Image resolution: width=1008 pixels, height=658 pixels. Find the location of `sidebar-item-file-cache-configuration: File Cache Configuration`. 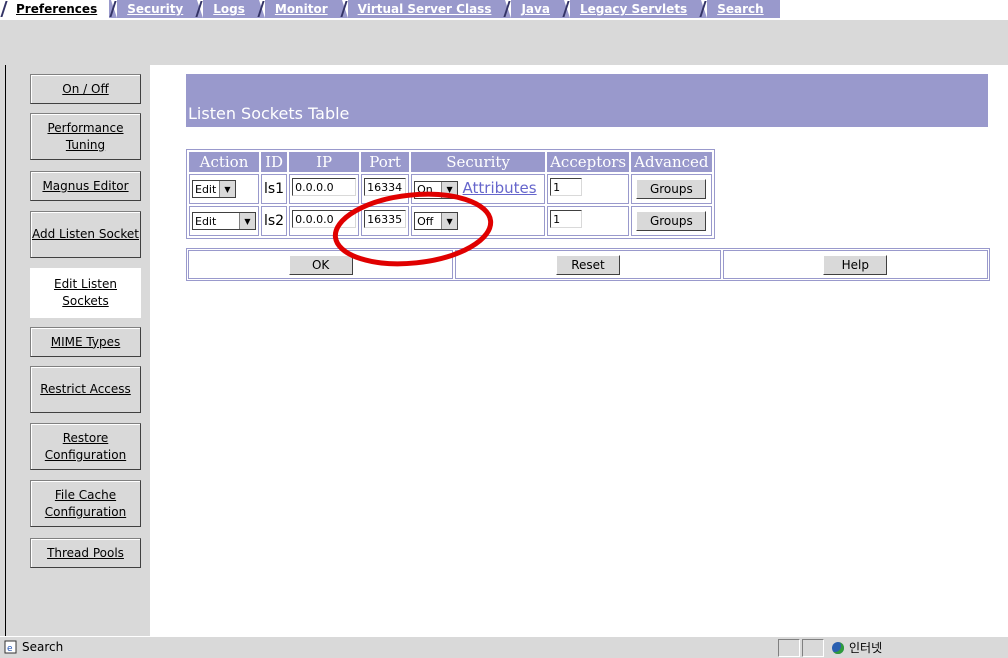

sidebar-item-file-cache-configuration: File Cache Configuration is located at coordinates (85, 503).